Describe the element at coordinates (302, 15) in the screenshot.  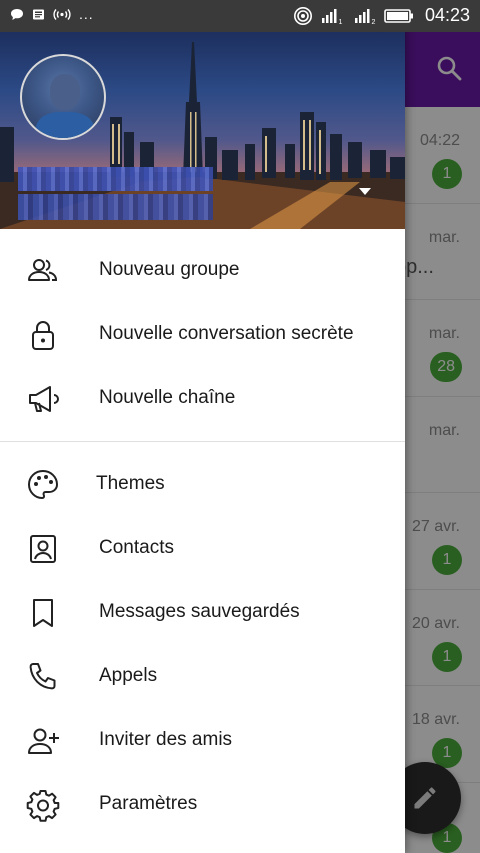
I see `wifi-hotspot-icon` at that location.